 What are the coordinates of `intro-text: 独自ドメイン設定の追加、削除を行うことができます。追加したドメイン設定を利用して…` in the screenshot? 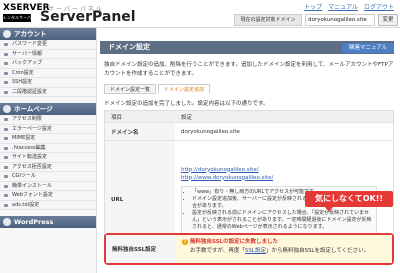 It's located at (249, 69).